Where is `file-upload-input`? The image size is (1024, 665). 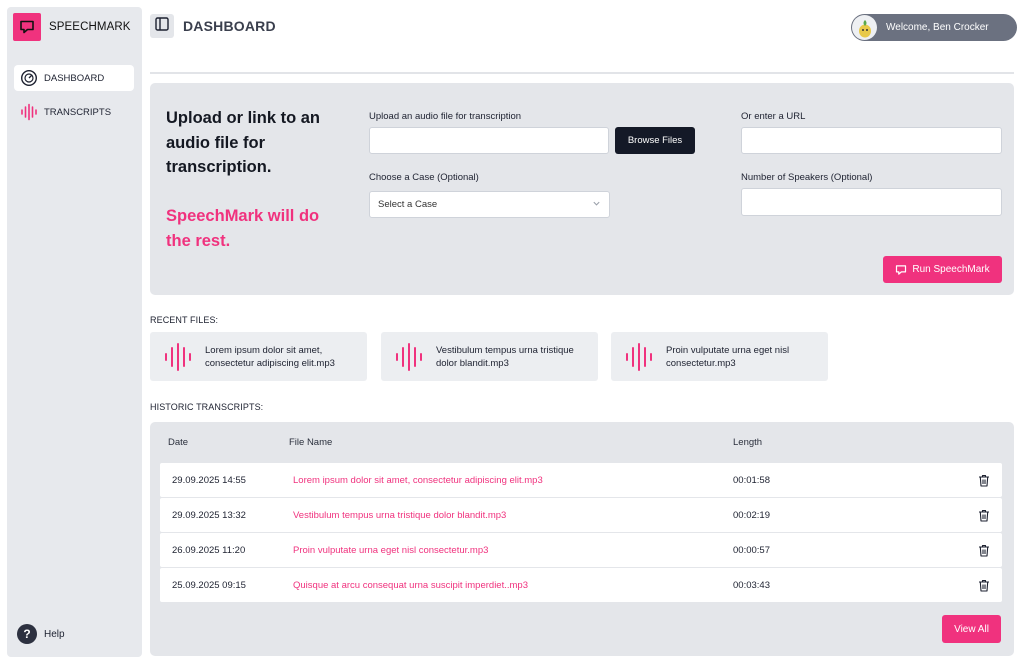 file-upload-input is located at coordinates (489, 140).